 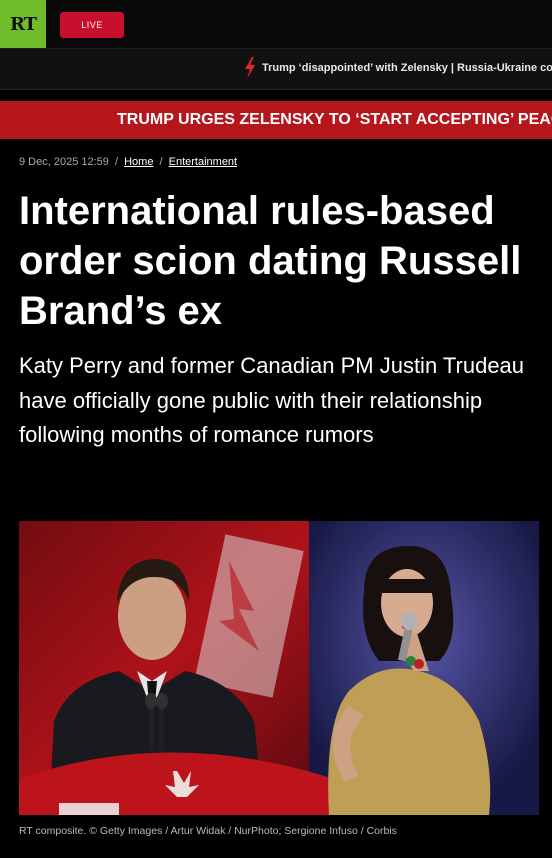 What do you see at coordinates (276, 24) in the screenshot?
I see `top-bar: RT LIVE` at bounding box center [276, 24].